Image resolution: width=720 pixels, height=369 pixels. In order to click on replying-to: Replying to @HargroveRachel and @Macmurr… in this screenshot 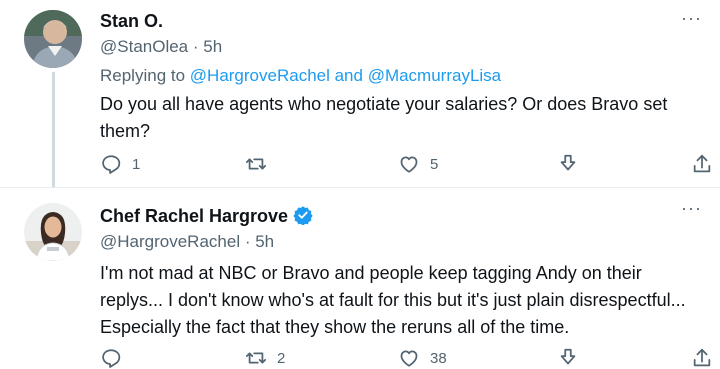, I will do `click(300, 76)`.